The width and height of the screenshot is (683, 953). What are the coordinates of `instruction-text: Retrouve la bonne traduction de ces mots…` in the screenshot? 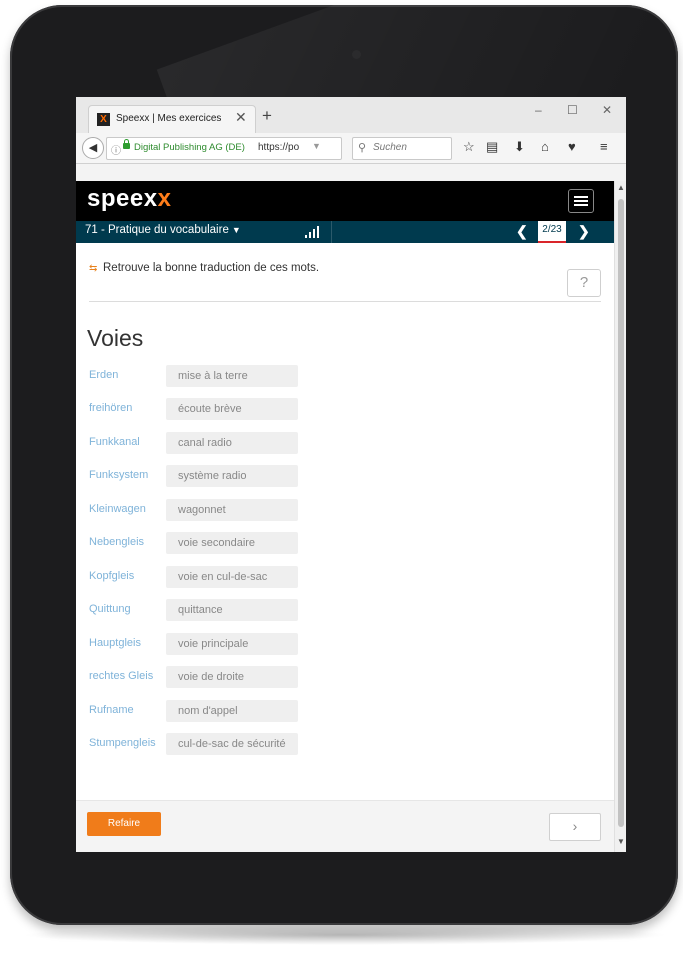 It's located at (211, 268).